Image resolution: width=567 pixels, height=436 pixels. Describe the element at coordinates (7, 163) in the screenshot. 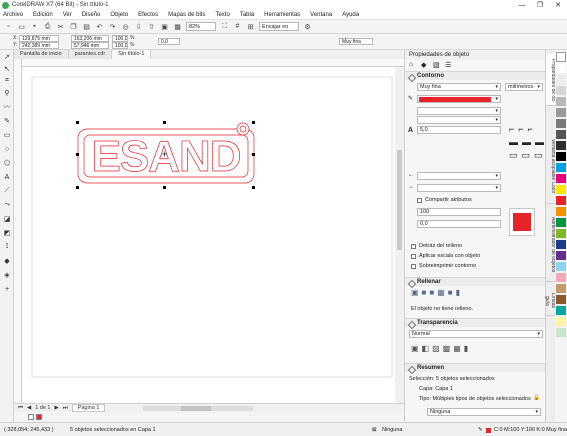

I see `polygon-tool-icon: ⬠` at that location.